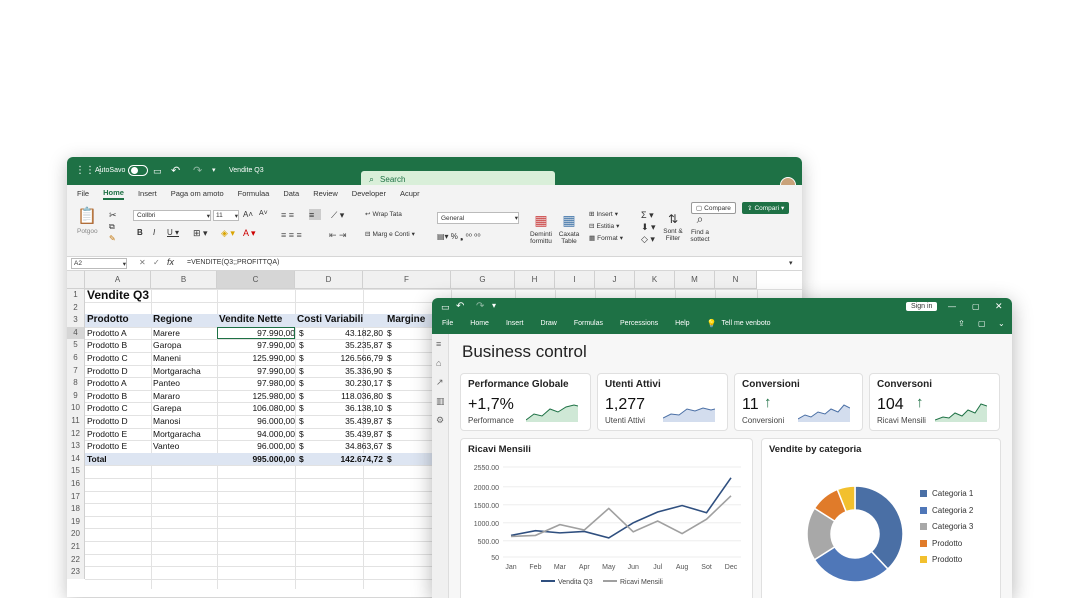  What do you see at coordinates (184, 421) in the screenshot?
I see `cell: Manosi` at bounding box center [184, 421].